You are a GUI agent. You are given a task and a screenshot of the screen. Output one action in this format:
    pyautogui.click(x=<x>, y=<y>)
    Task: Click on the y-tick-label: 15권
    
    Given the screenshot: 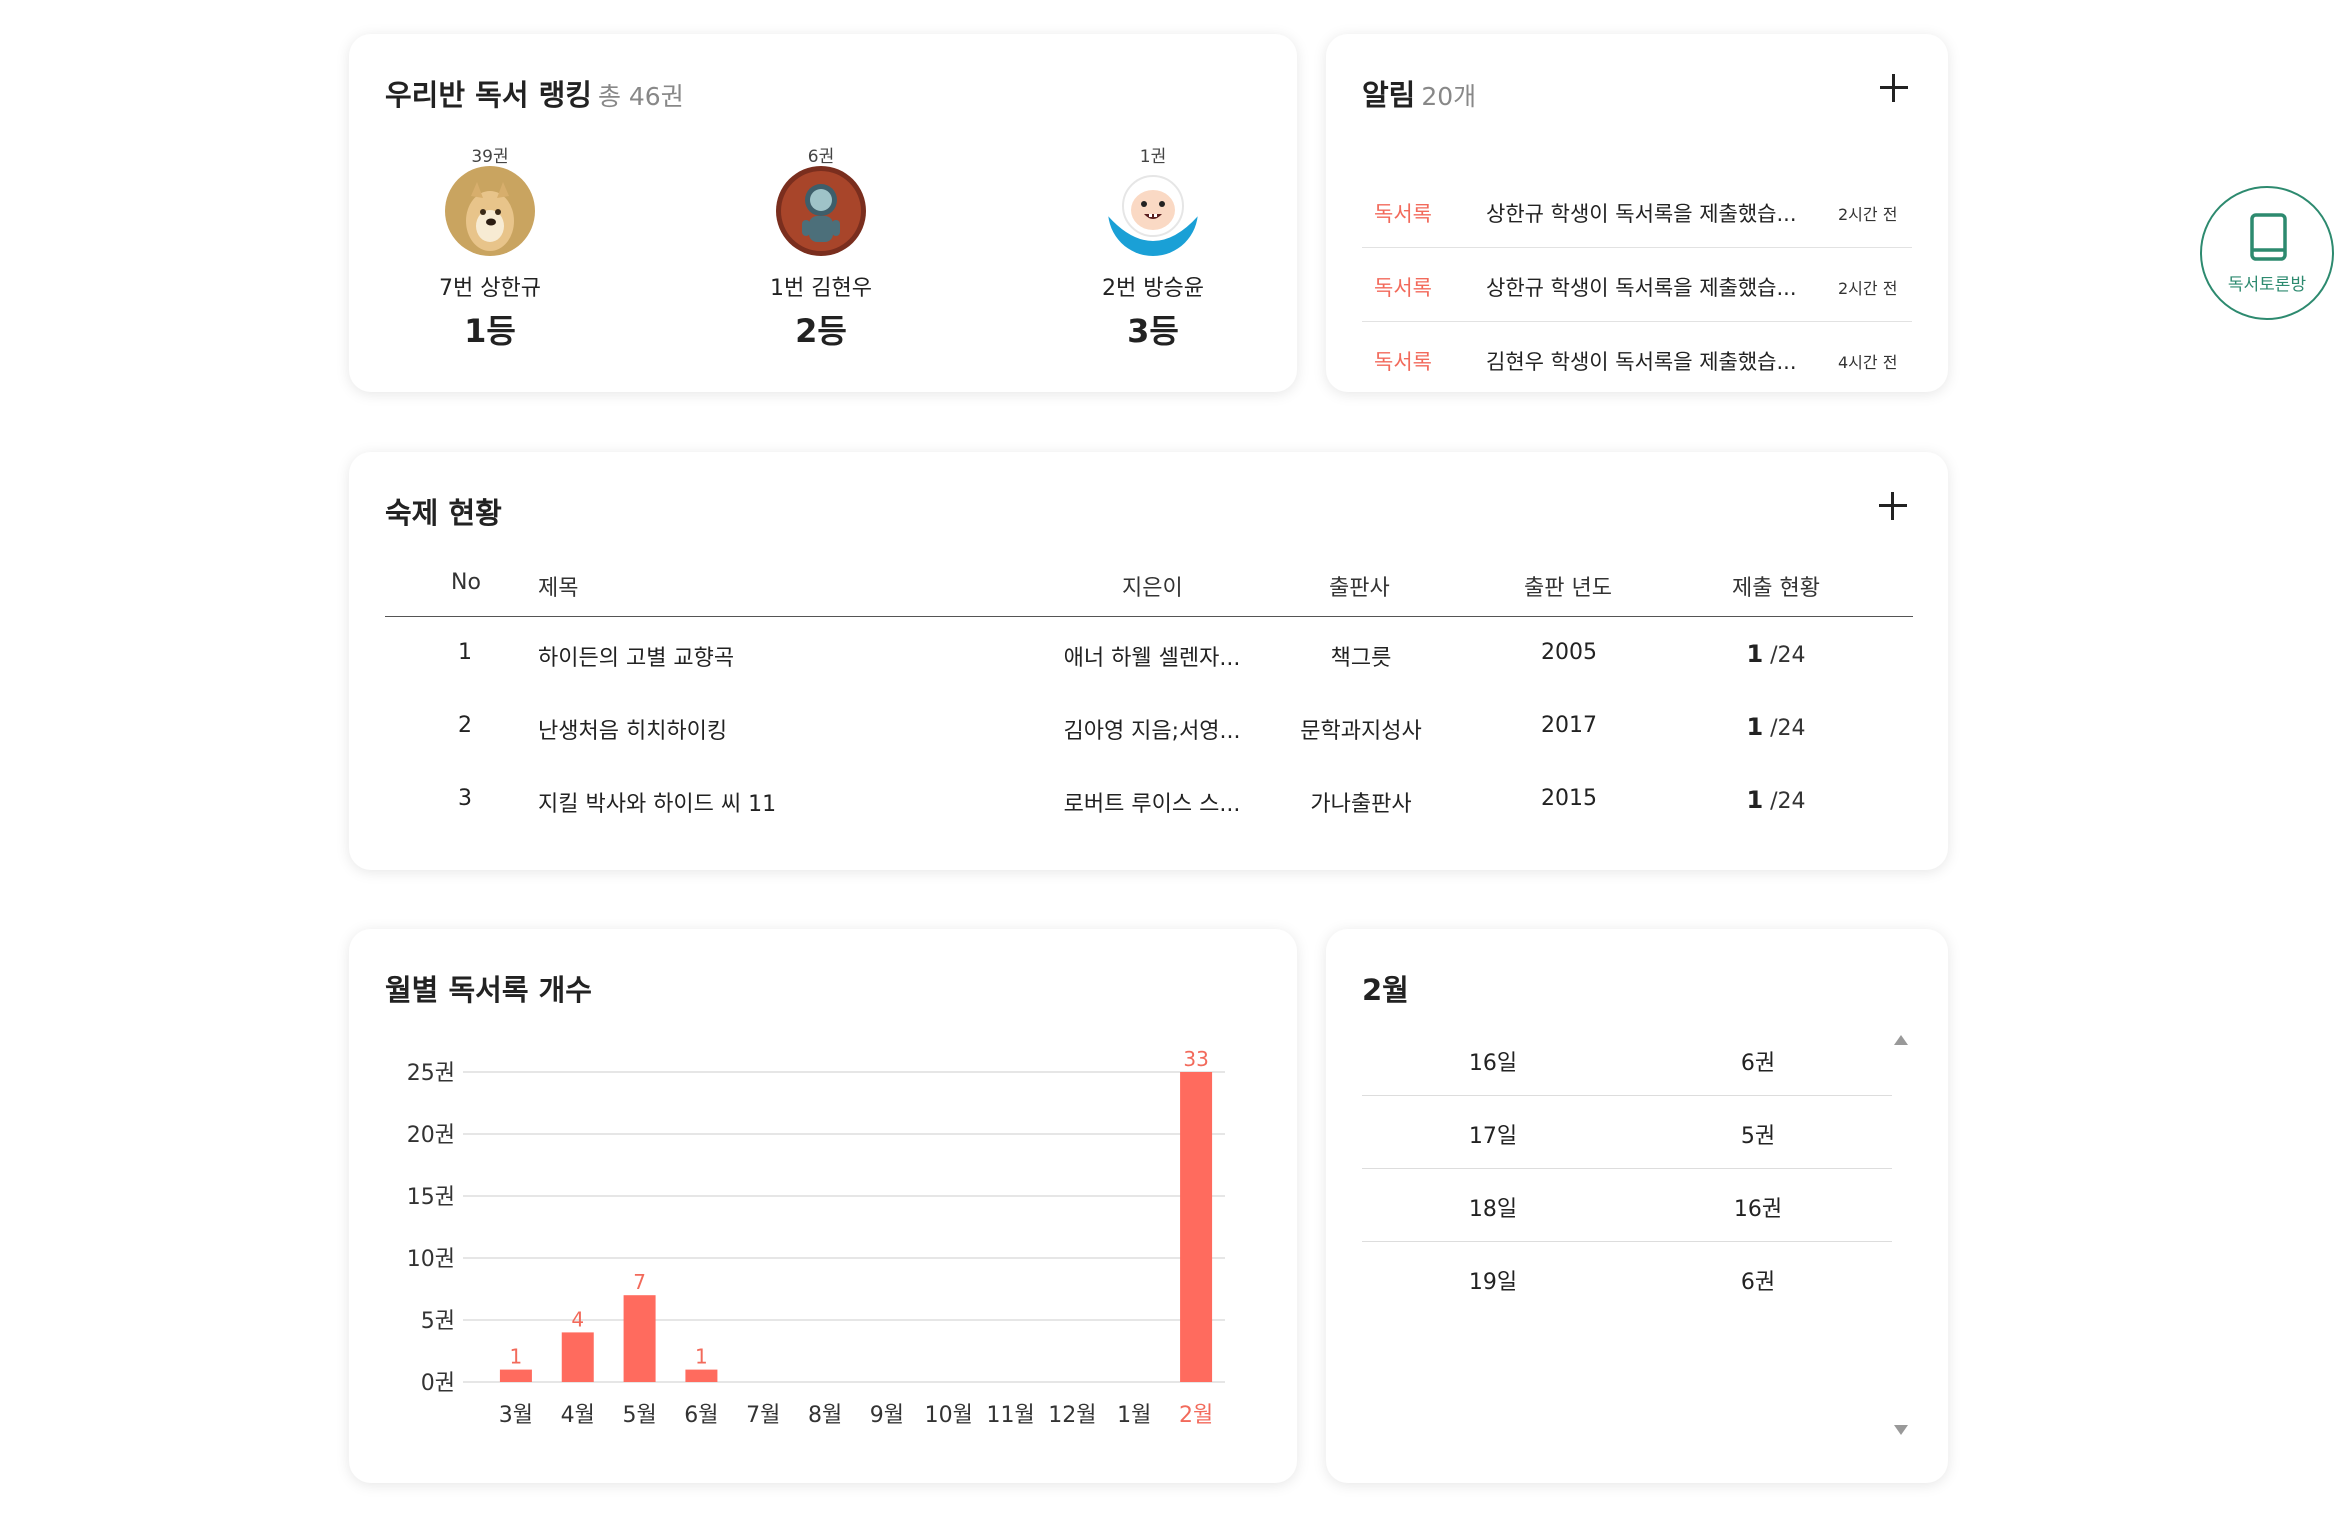 What is the action you would take?
    pyautogui.click(x=431, y=1197)
    